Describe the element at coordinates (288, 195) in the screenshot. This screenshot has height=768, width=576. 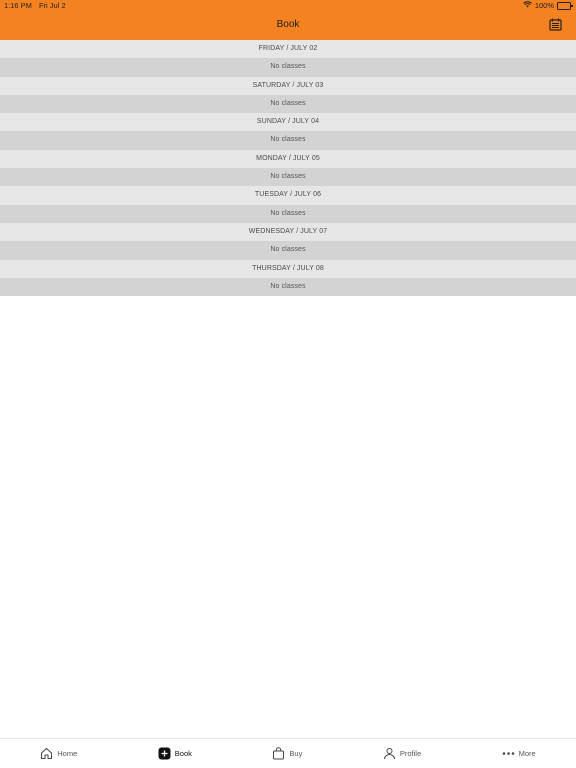
I see `day-header: TUESDAY / JULY 06` at that location.